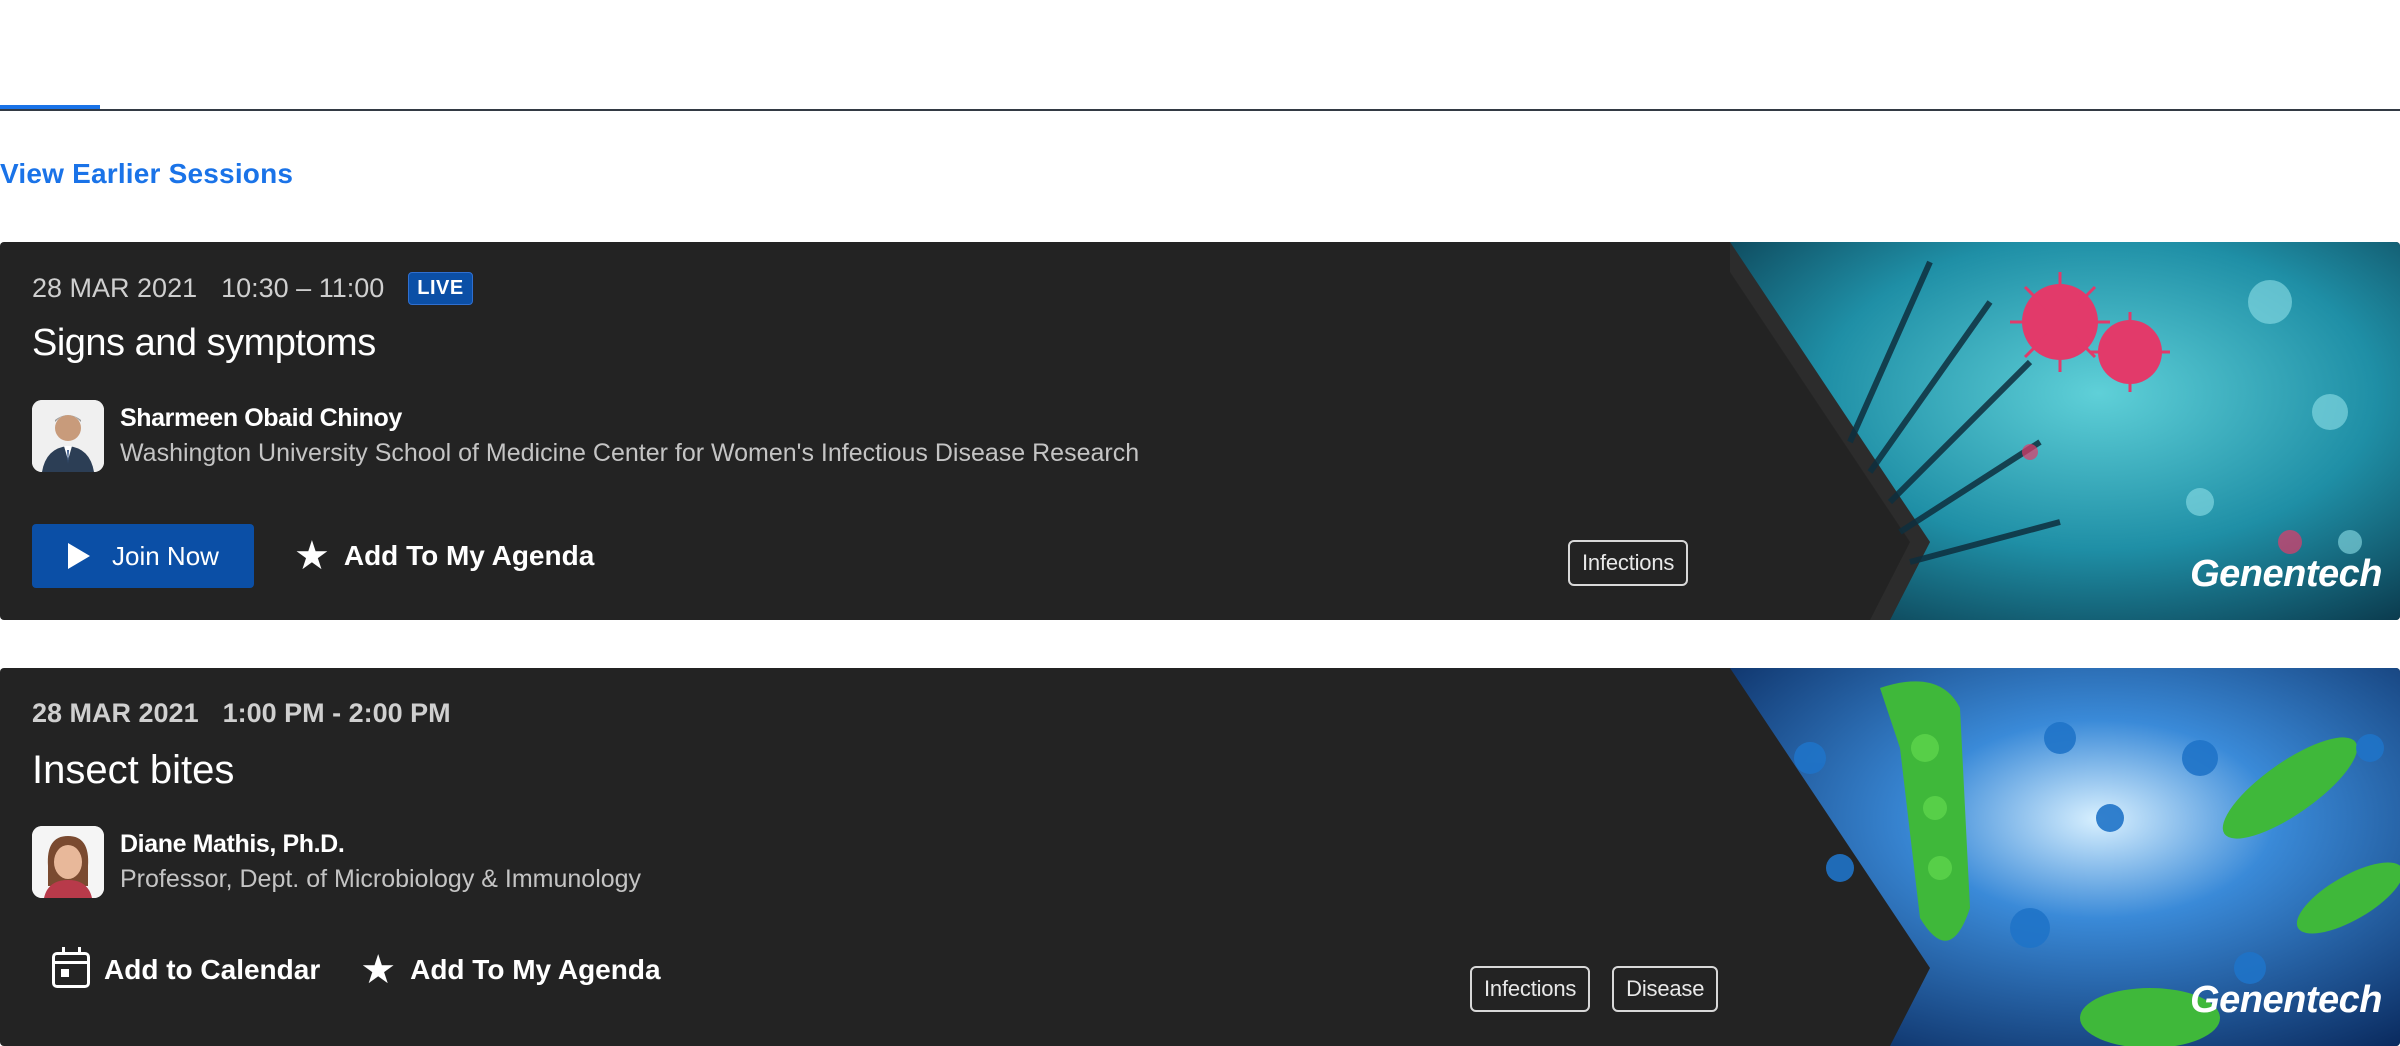 This screenshot has width=2400, height=1046. Describe the element at coordinates (71, 967) in the screenshot. I see `calendar-icon` at that location.